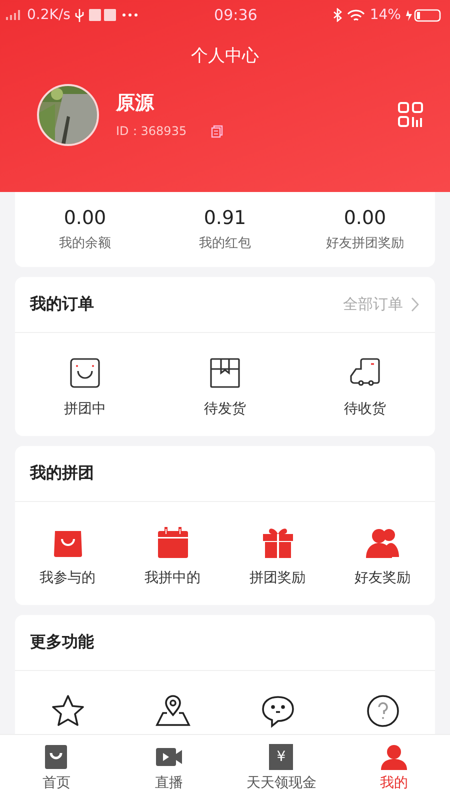 The width and height of the screenshot is (450, 800). I want to click on item-label: 拼团中, so click(85, 409).